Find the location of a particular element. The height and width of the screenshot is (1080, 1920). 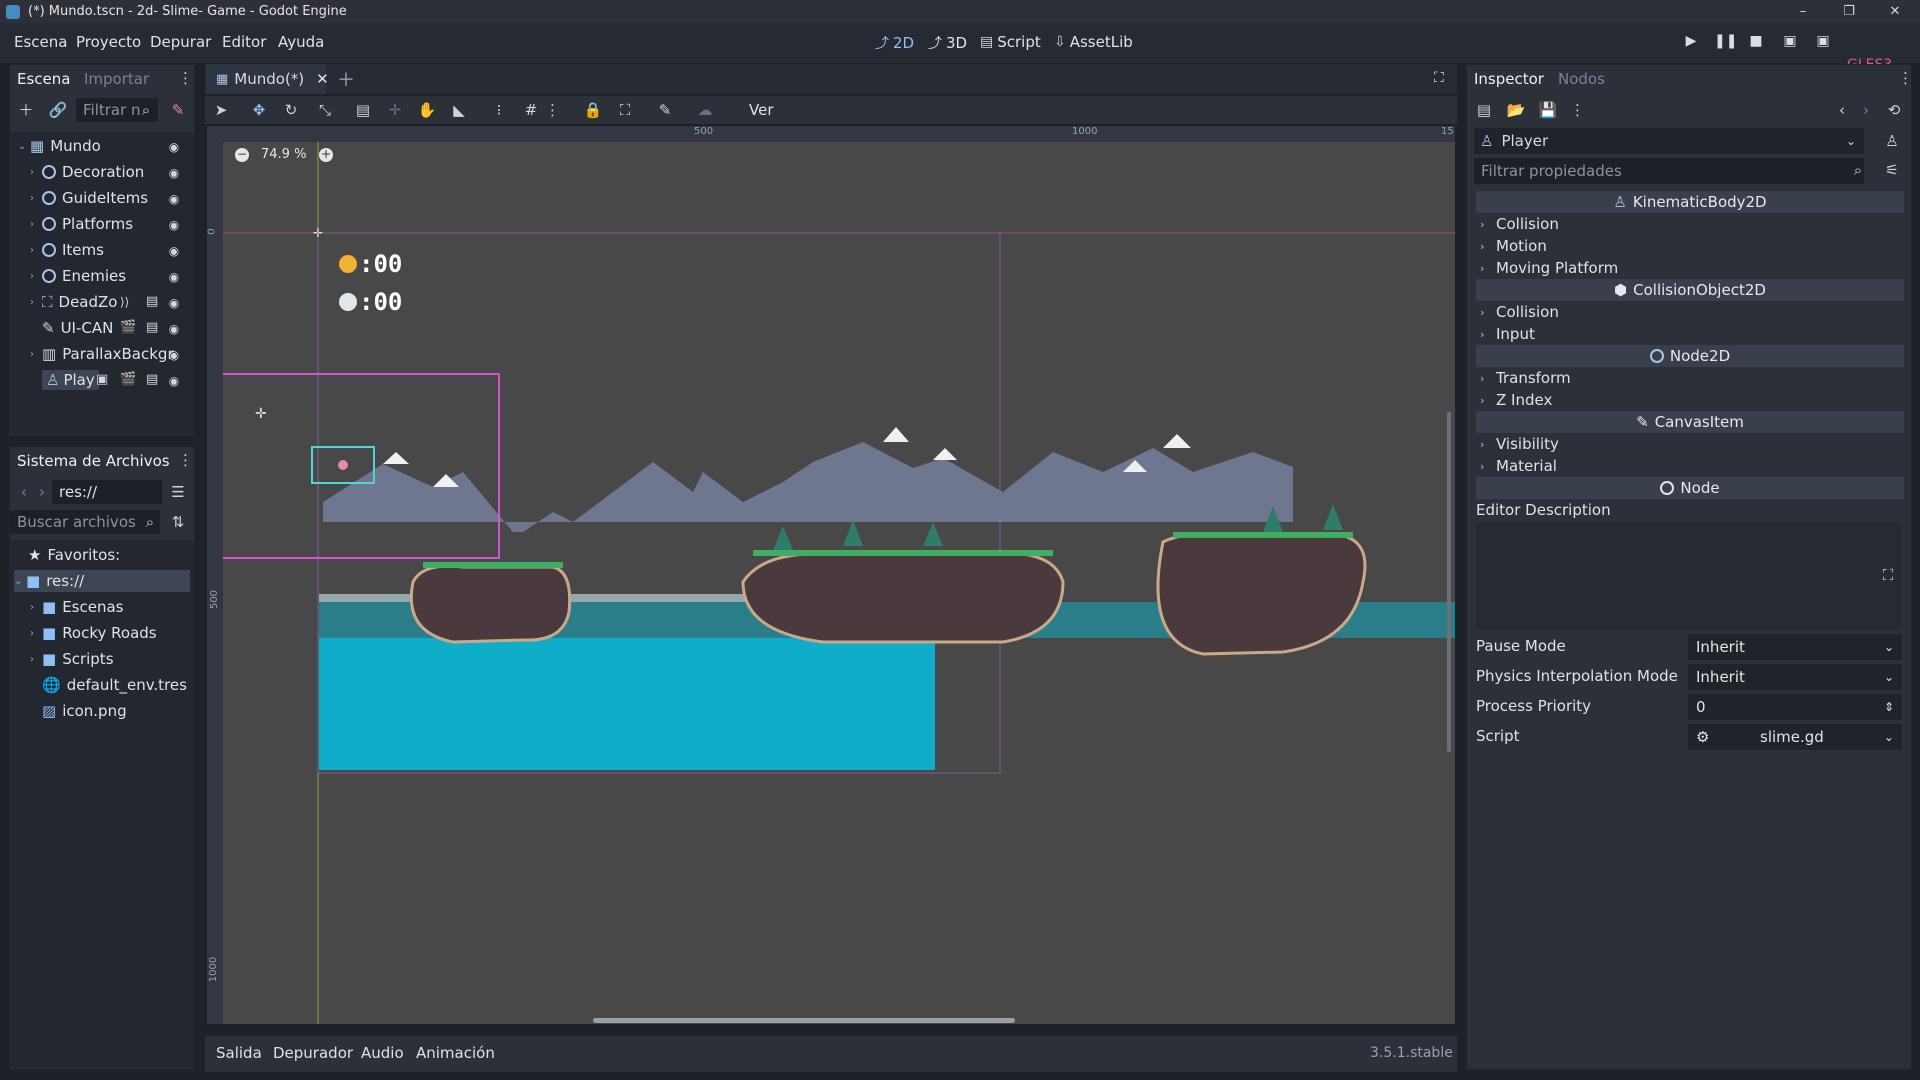

rotate-tool-icon: ↻ is located at coordinates (291, 110).